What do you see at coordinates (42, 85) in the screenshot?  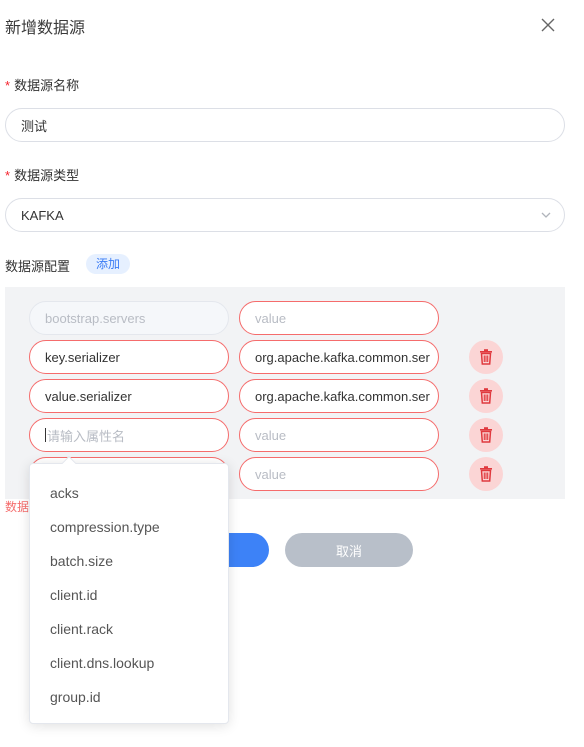 I see `name-label: * 数据源名称` at bounding box center [42, 85].